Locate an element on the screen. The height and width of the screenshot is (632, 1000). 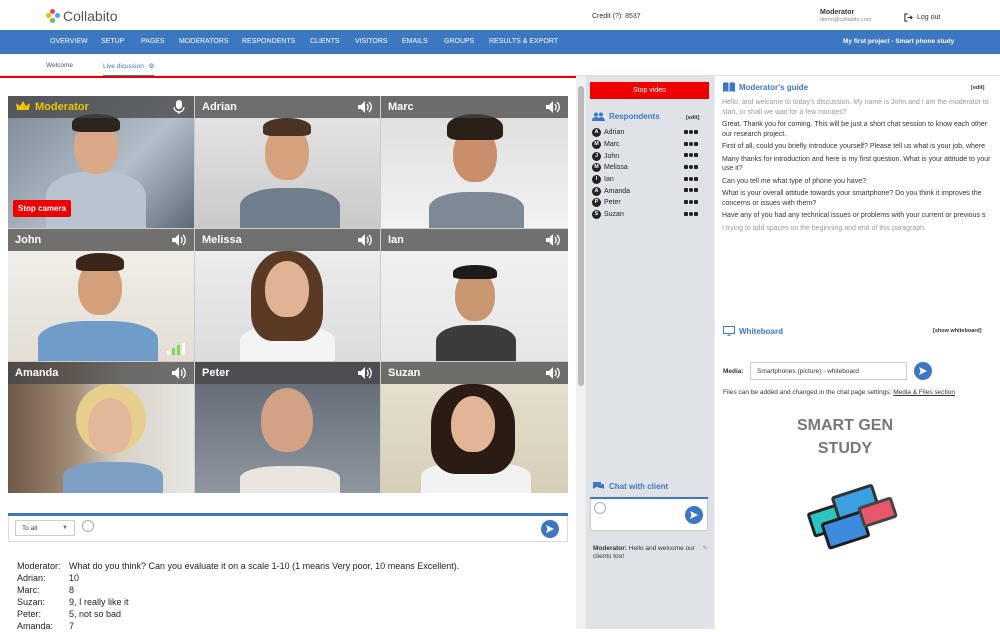
video-tile-adrian: Adrian is located at coordinates (287, 162).